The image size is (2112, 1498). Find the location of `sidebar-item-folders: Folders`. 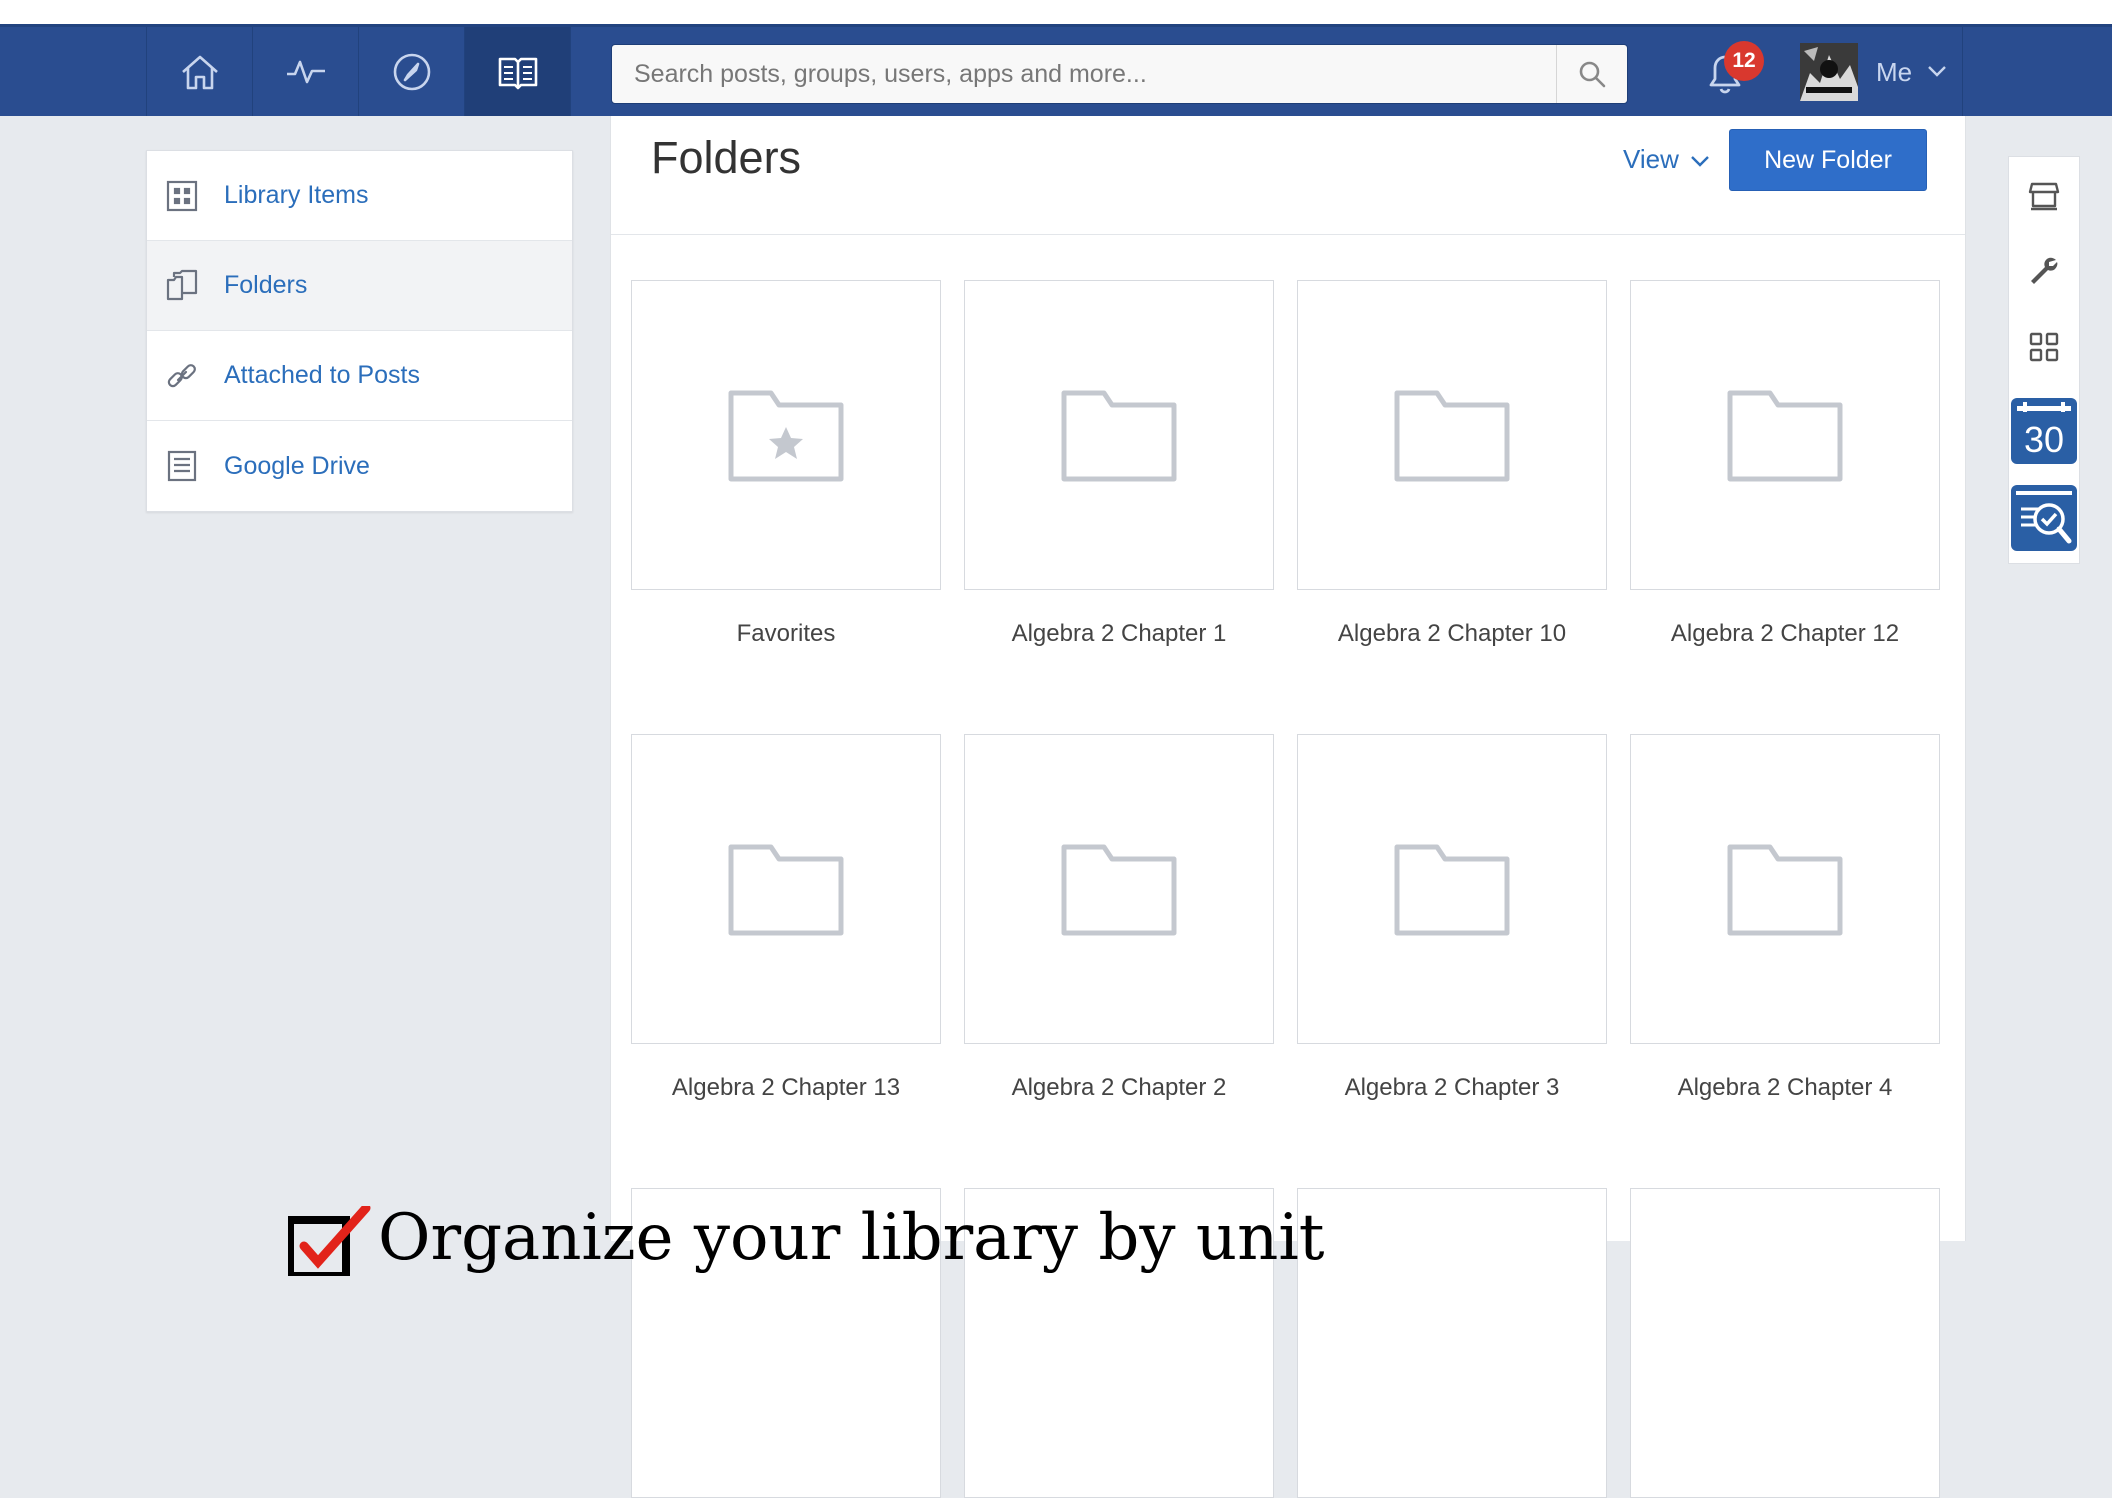

sidebar-item-folders: Folders is located at coordinates (359, 286).